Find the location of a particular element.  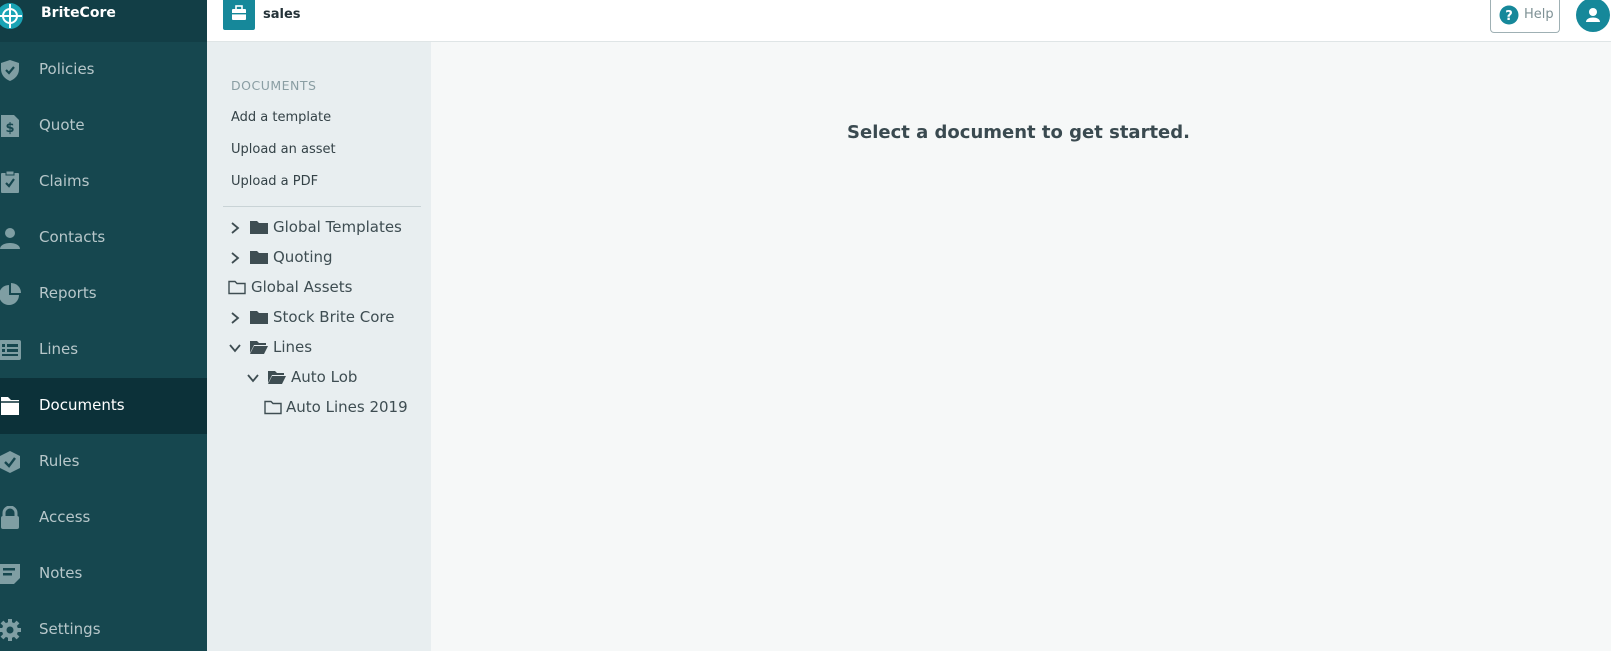

help-label: Help is located at coordinates (1539, 14).